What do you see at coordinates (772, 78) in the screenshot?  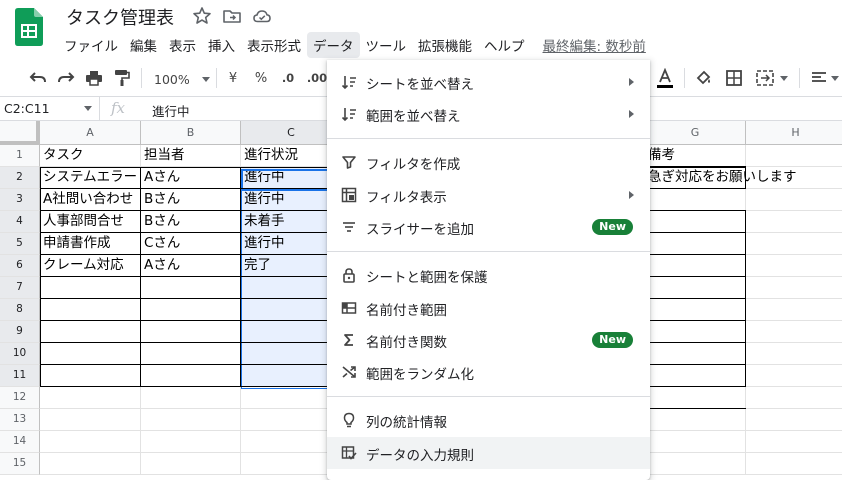 I see `merge-cells-icon` at bounding box center [772, 78].